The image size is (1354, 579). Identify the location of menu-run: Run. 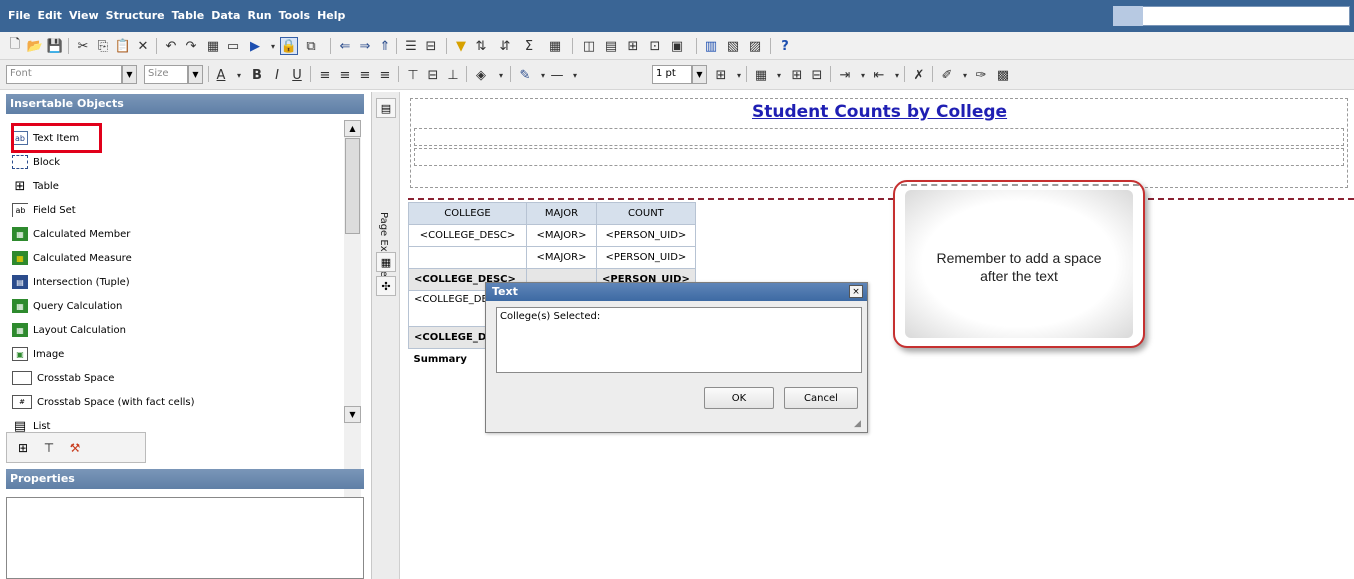
(259, 15).